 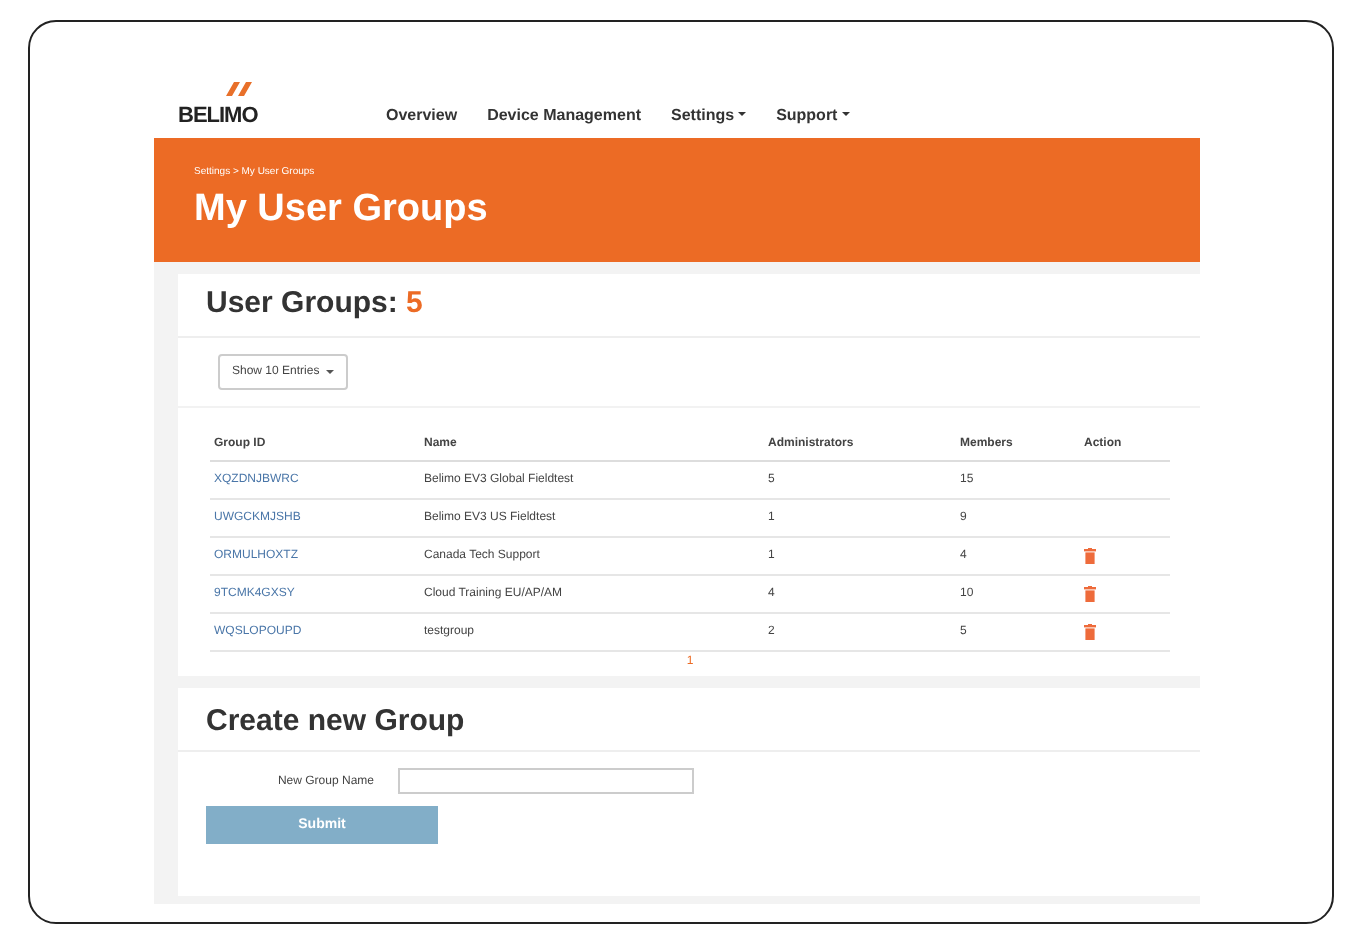 What do you see at coordinates (422, 114) in the screenshot?
I see `nav-link: Overview` at bounding box center [422, 114].